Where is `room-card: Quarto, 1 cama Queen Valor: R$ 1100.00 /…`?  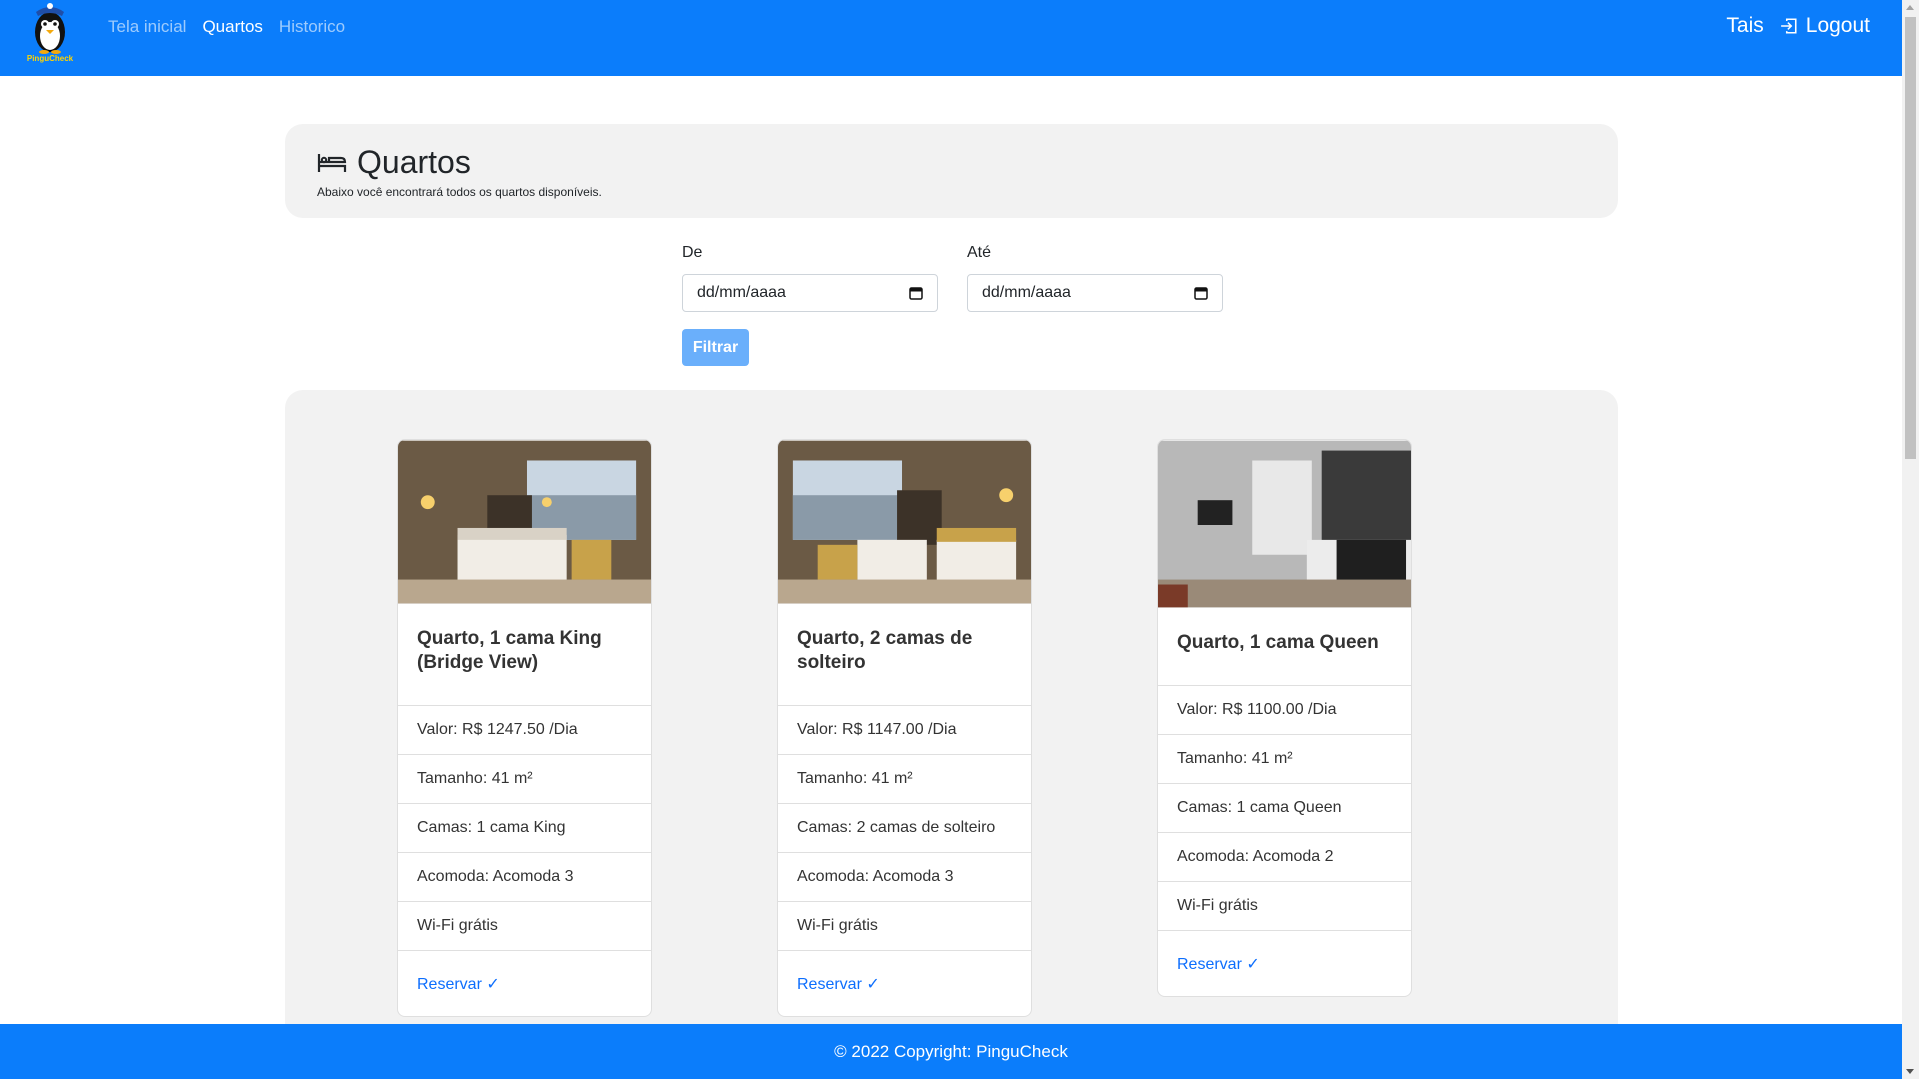
room-card: Quarto, 1 cama Queen Valor: R$ 1100.00 /… is located at coordinates (1284, 718).